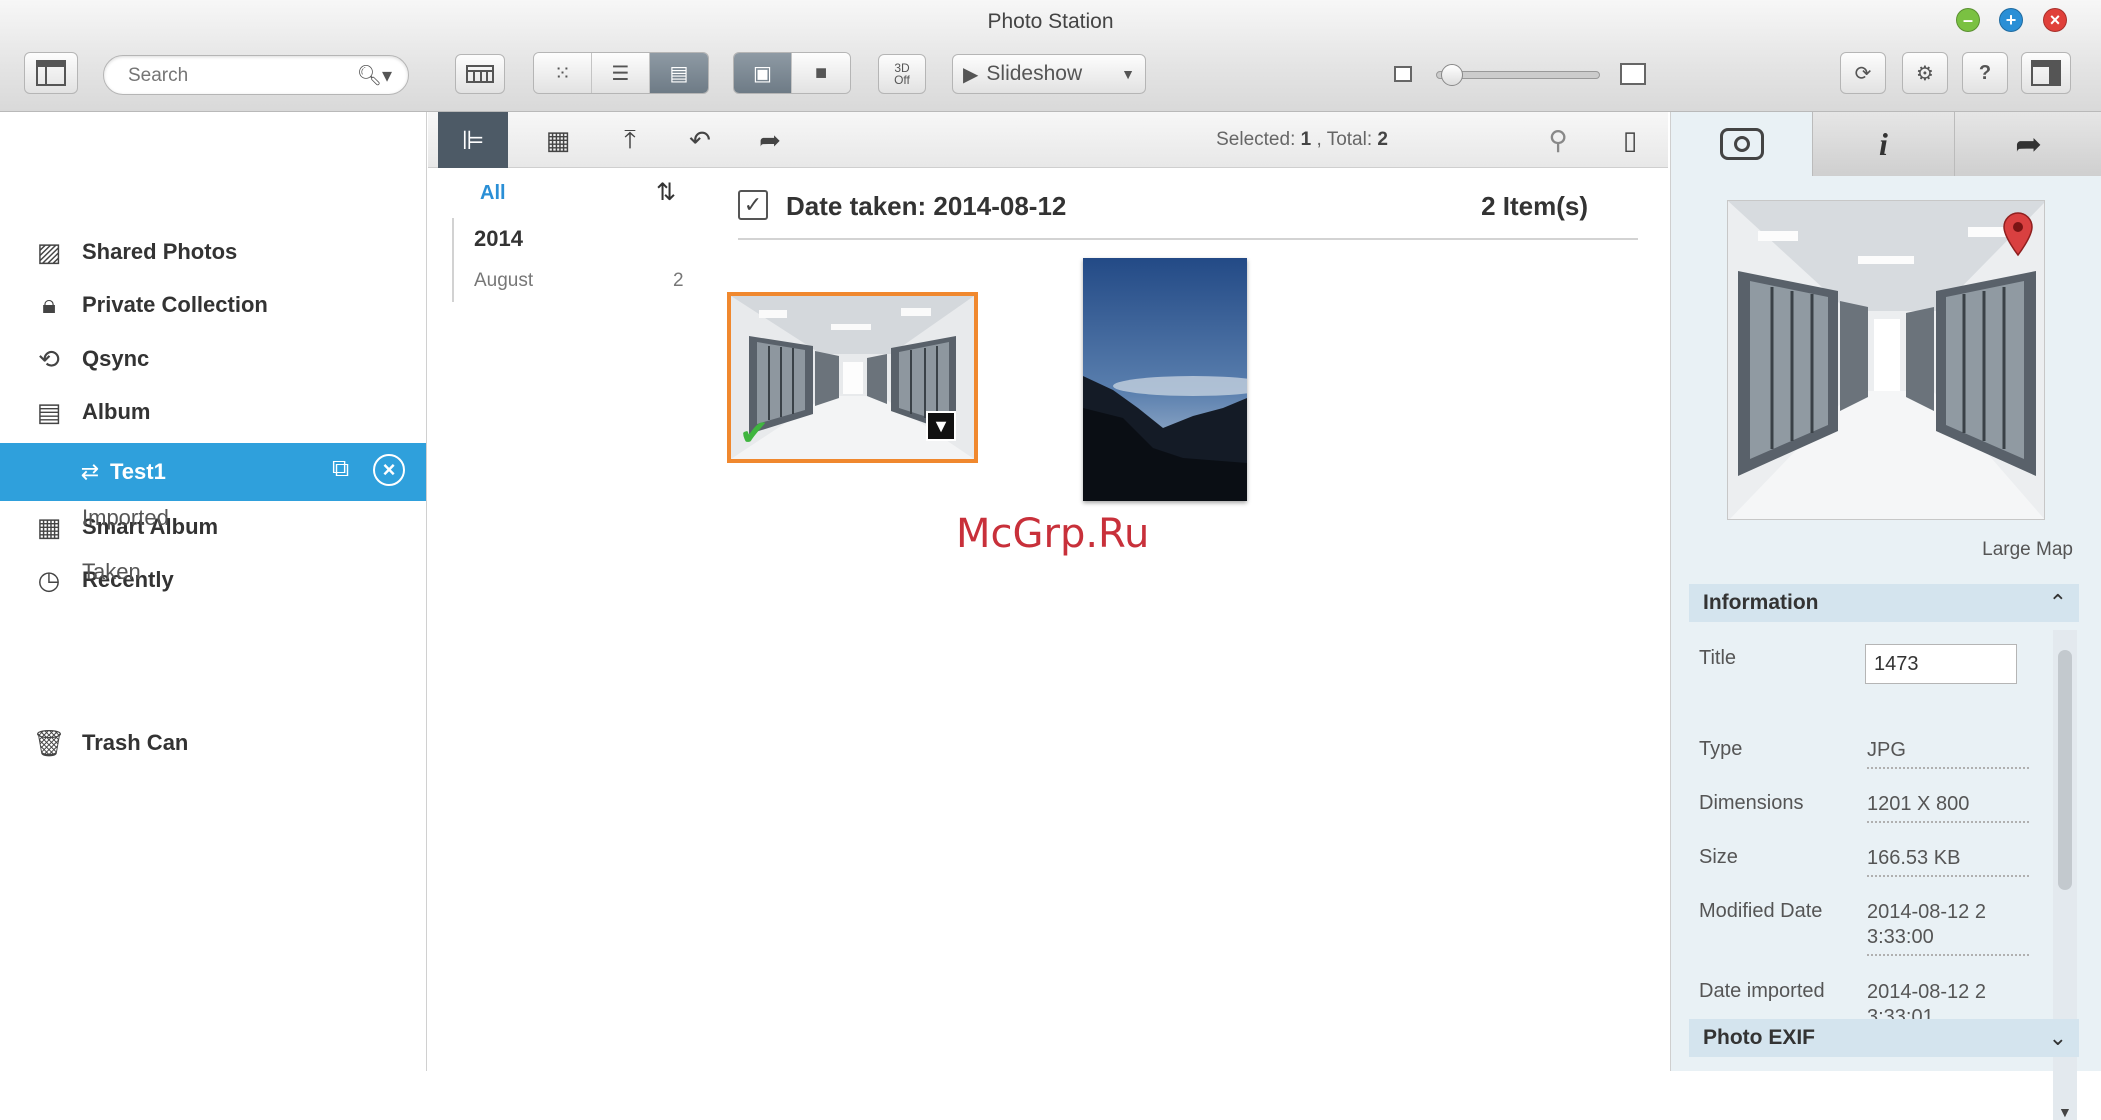 The width and height of the screenshot is (2101, 1120). I want to click on share-arrow-icon: ➦, so click(2028, 144).